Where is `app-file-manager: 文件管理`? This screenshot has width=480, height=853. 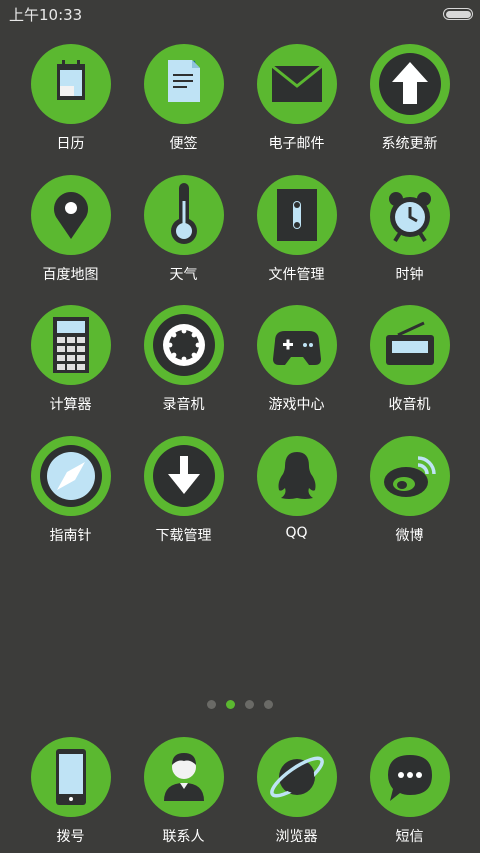 app-file-manager: 文件管理 is located at coordinates (296, 240).